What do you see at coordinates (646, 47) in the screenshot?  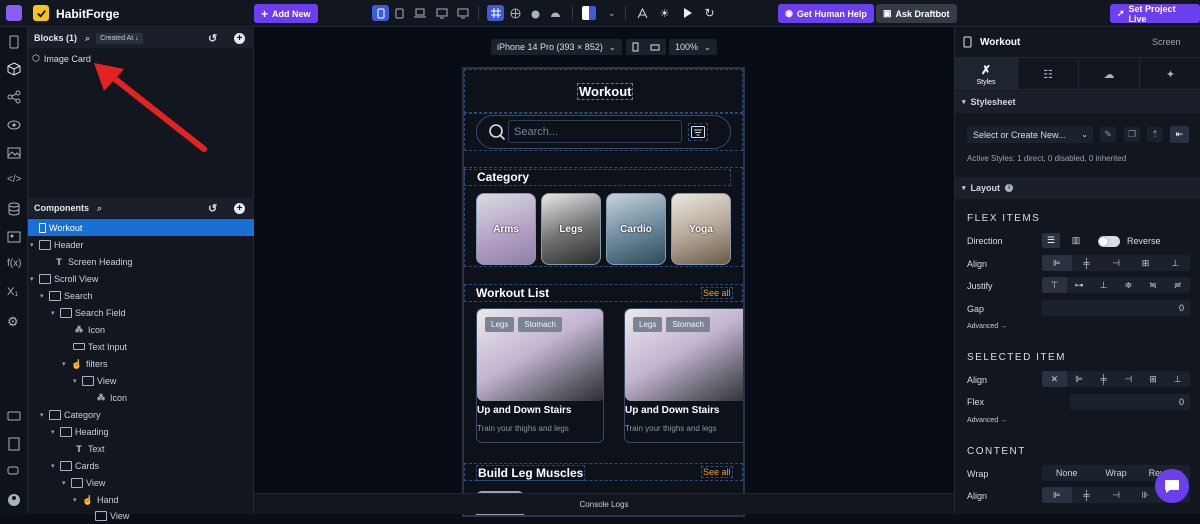 I see `orientation-toggle` at bounding box center [646, 47].